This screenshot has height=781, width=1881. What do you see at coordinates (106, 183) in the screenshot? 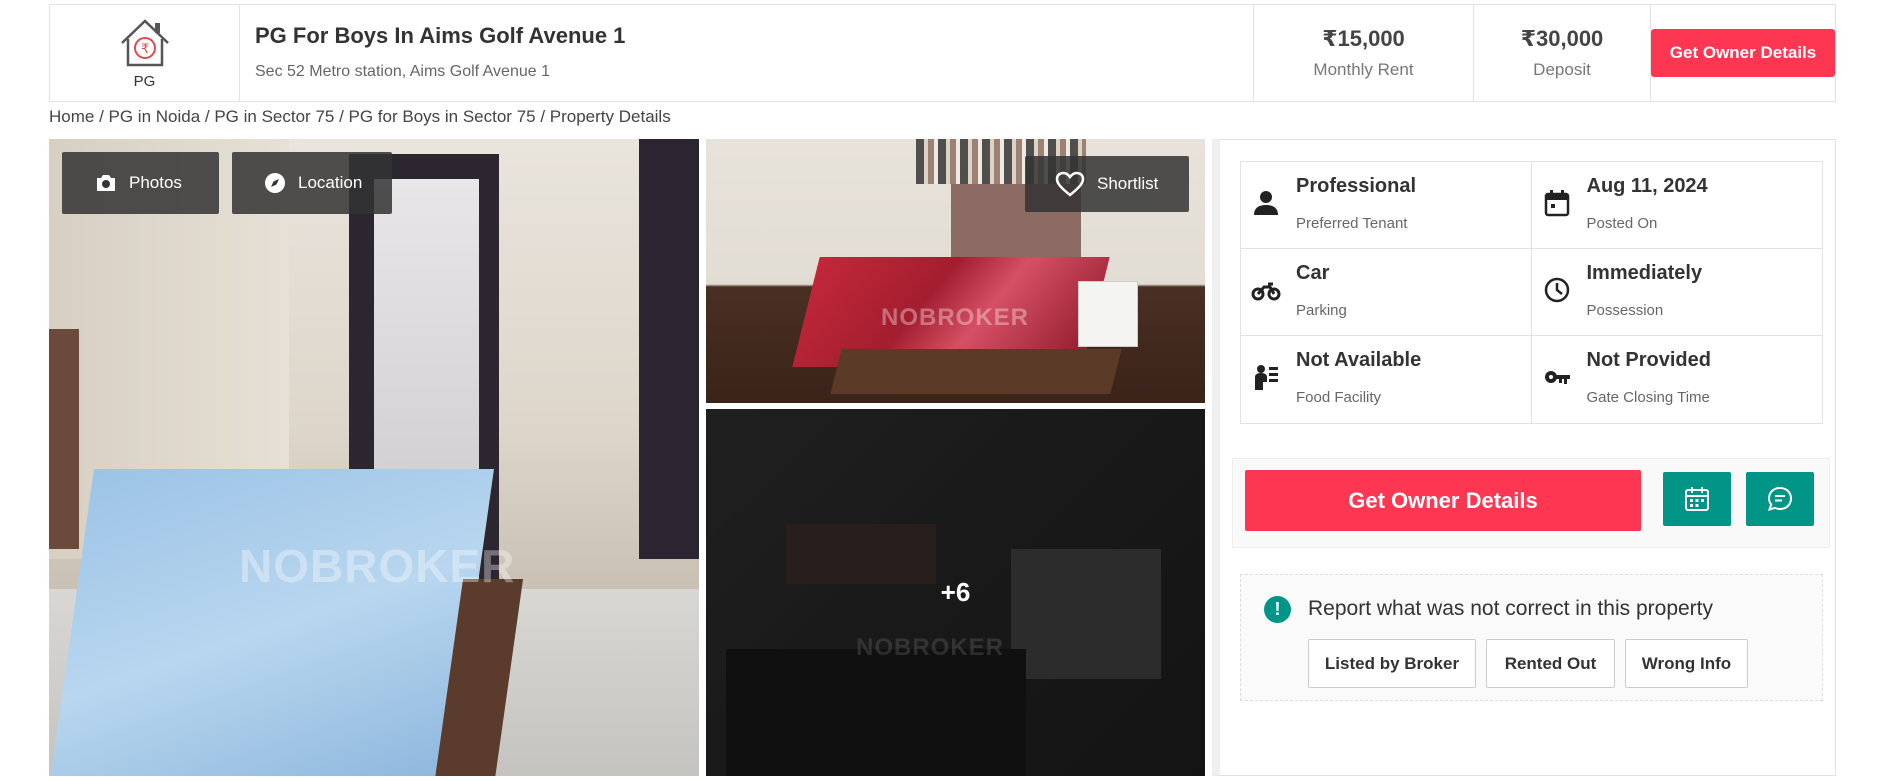
I see `camera-icon` at bounding box center [106, 183].